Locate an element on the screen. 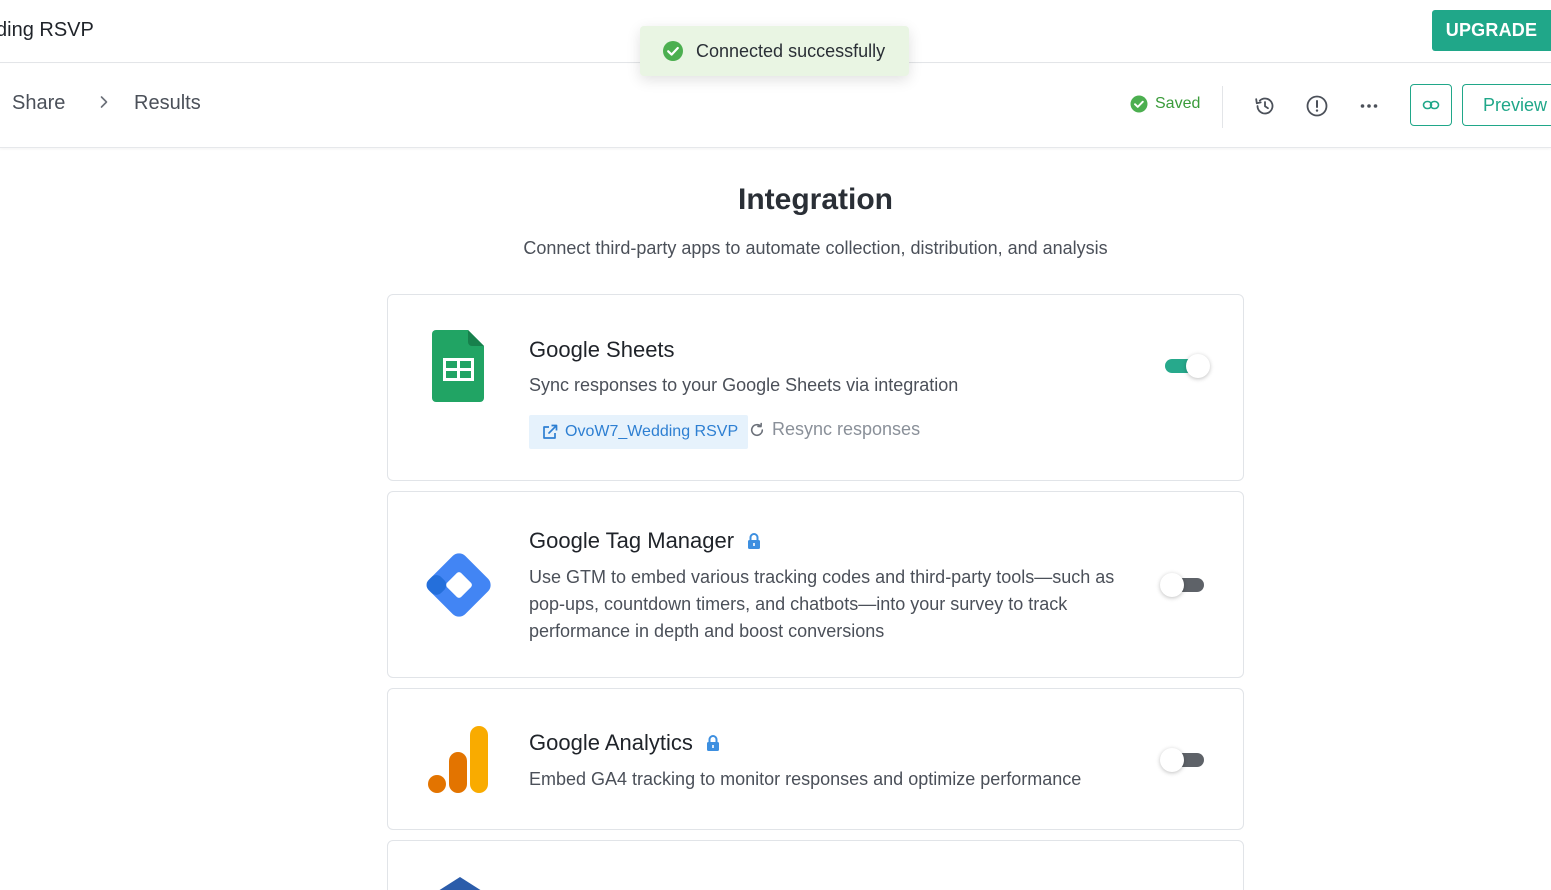 The image size is (1551, 890). copy-link-button is located at coordinates (1431, 105).